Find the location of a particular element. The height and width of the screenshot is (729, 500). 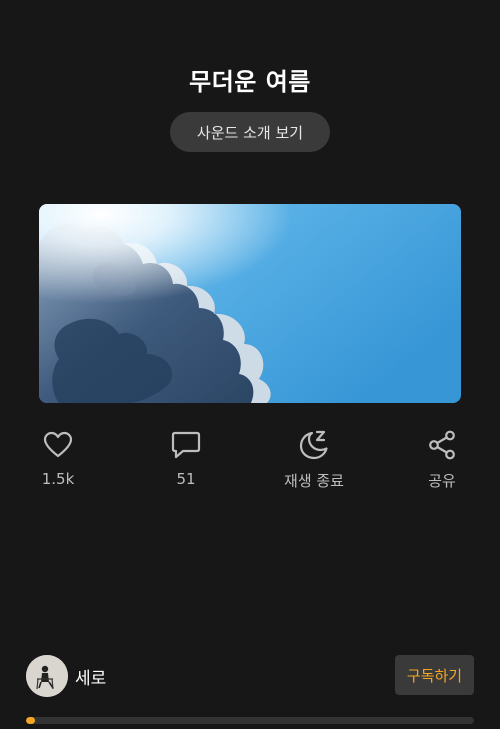

comment-count: 51 is located at coordinates (186, 479).